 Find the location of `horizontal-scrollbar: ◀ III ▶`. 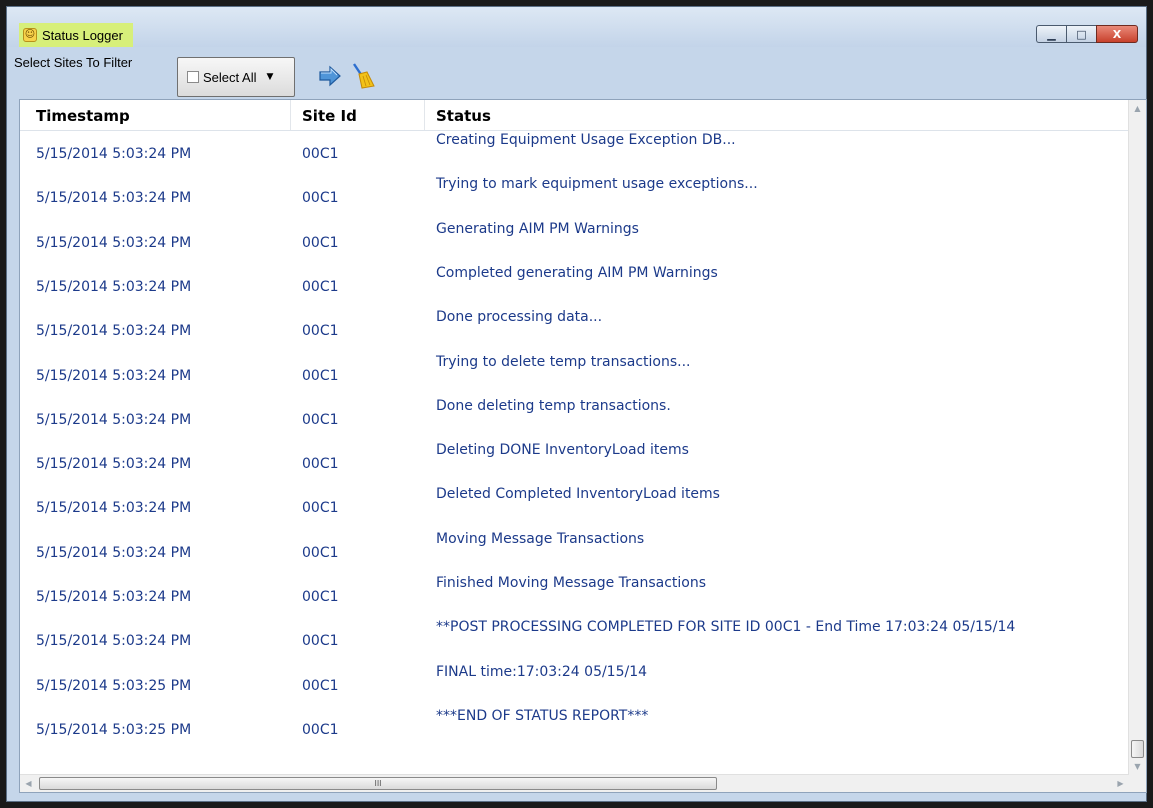

horizontal-scrollbar: ◀ III ▶ is located at coordinates (574, 783).